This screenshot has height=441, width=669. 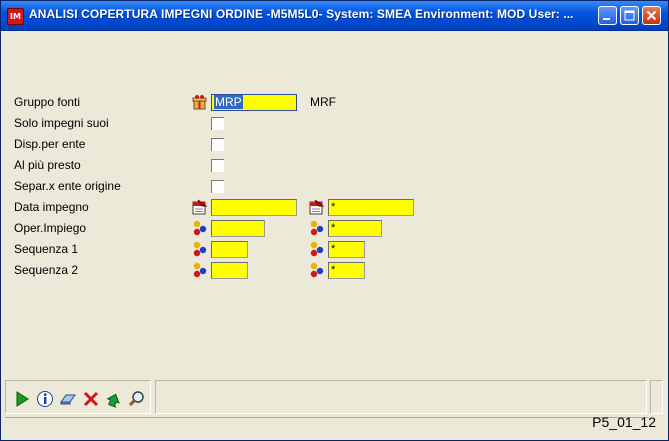 What do you see at coordinates (327, 418) in the screenshot?
I see `status-bar` at bounding box center [327, 418].